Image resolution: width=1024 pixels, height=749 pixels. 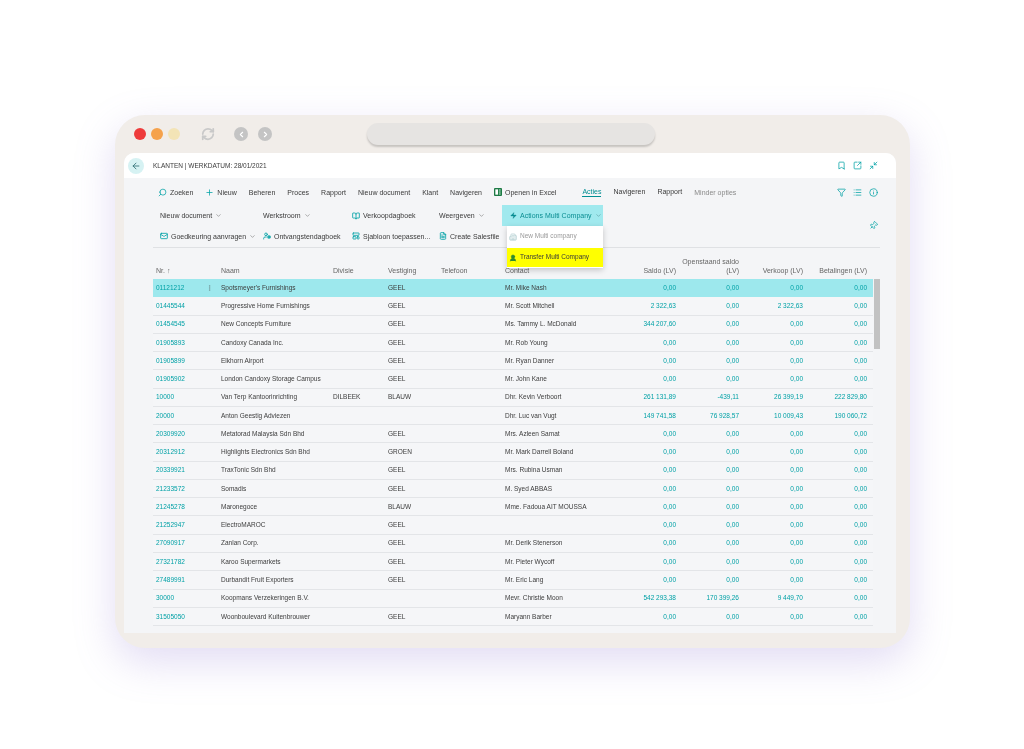 I want to click on minimize-button, so click(x=157, y=134).